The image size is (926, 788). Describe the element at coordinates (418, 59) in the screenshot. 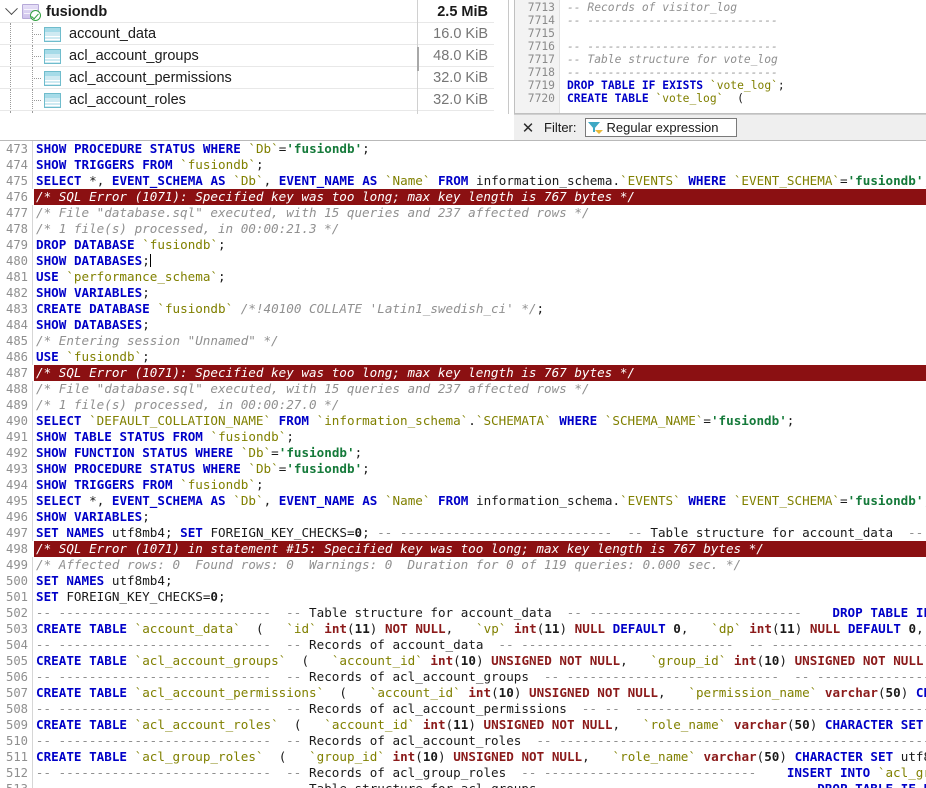

I see `tree-column-separator-handle` at that location.